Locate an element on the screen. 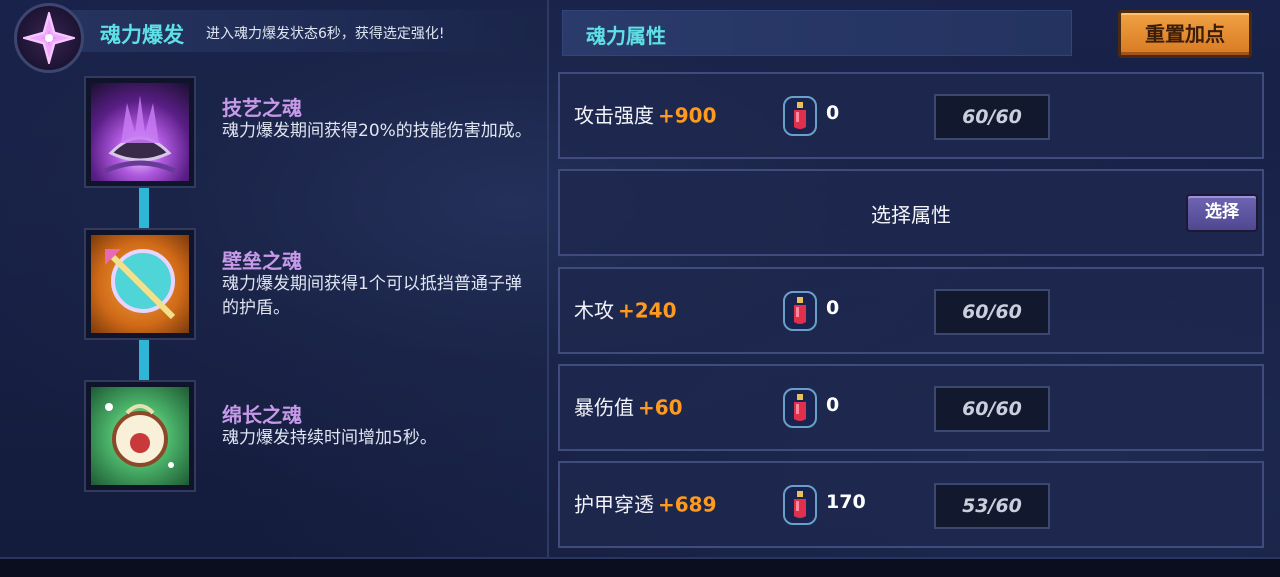  select-attribute-row: 选择属性 选择 is located at coordinates (911, 212).